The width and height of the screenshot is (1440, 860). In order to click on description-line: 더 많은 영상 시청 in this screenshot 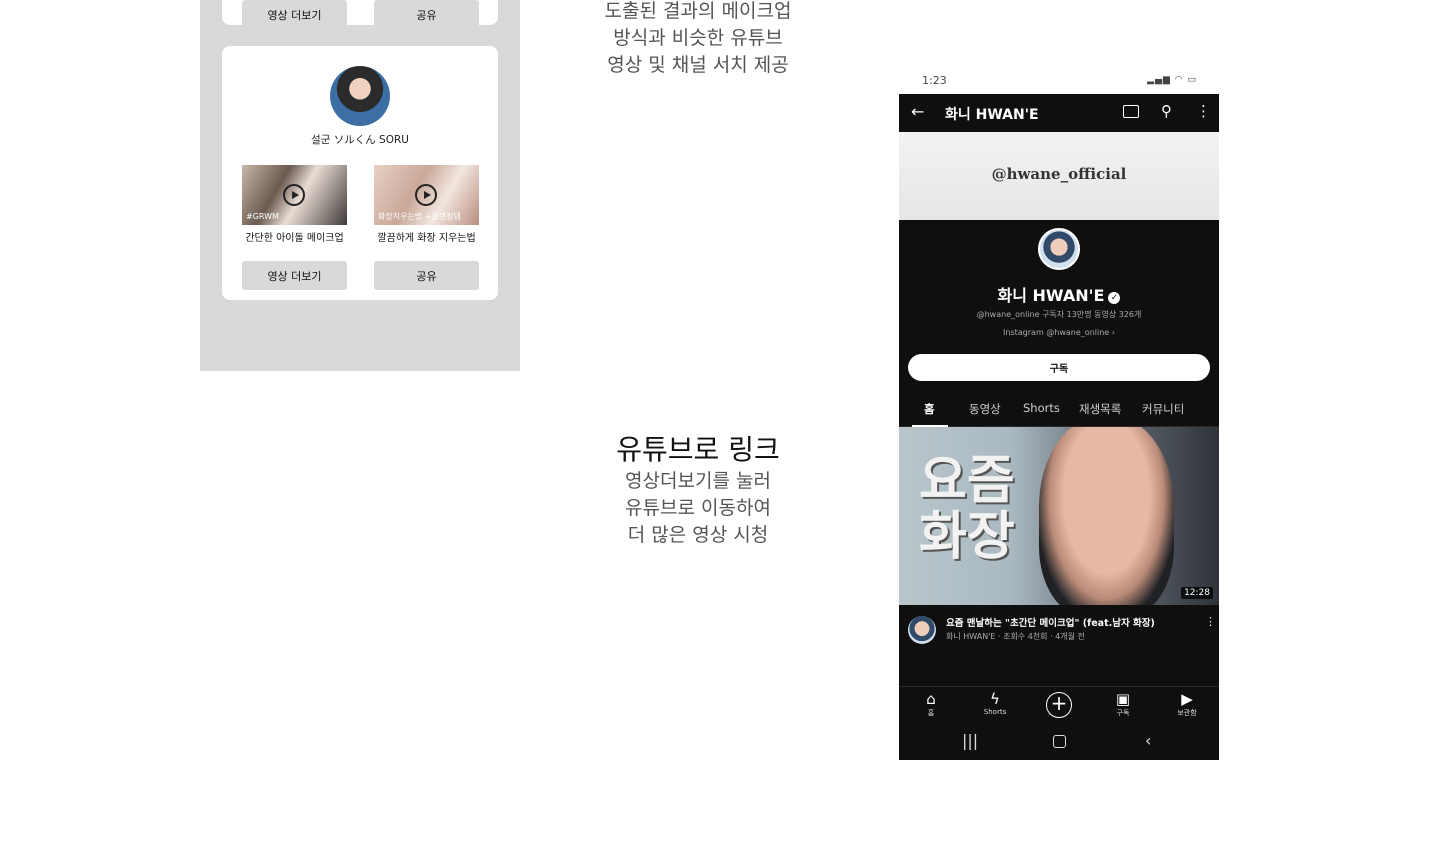, I will do `click(698, 535)`.